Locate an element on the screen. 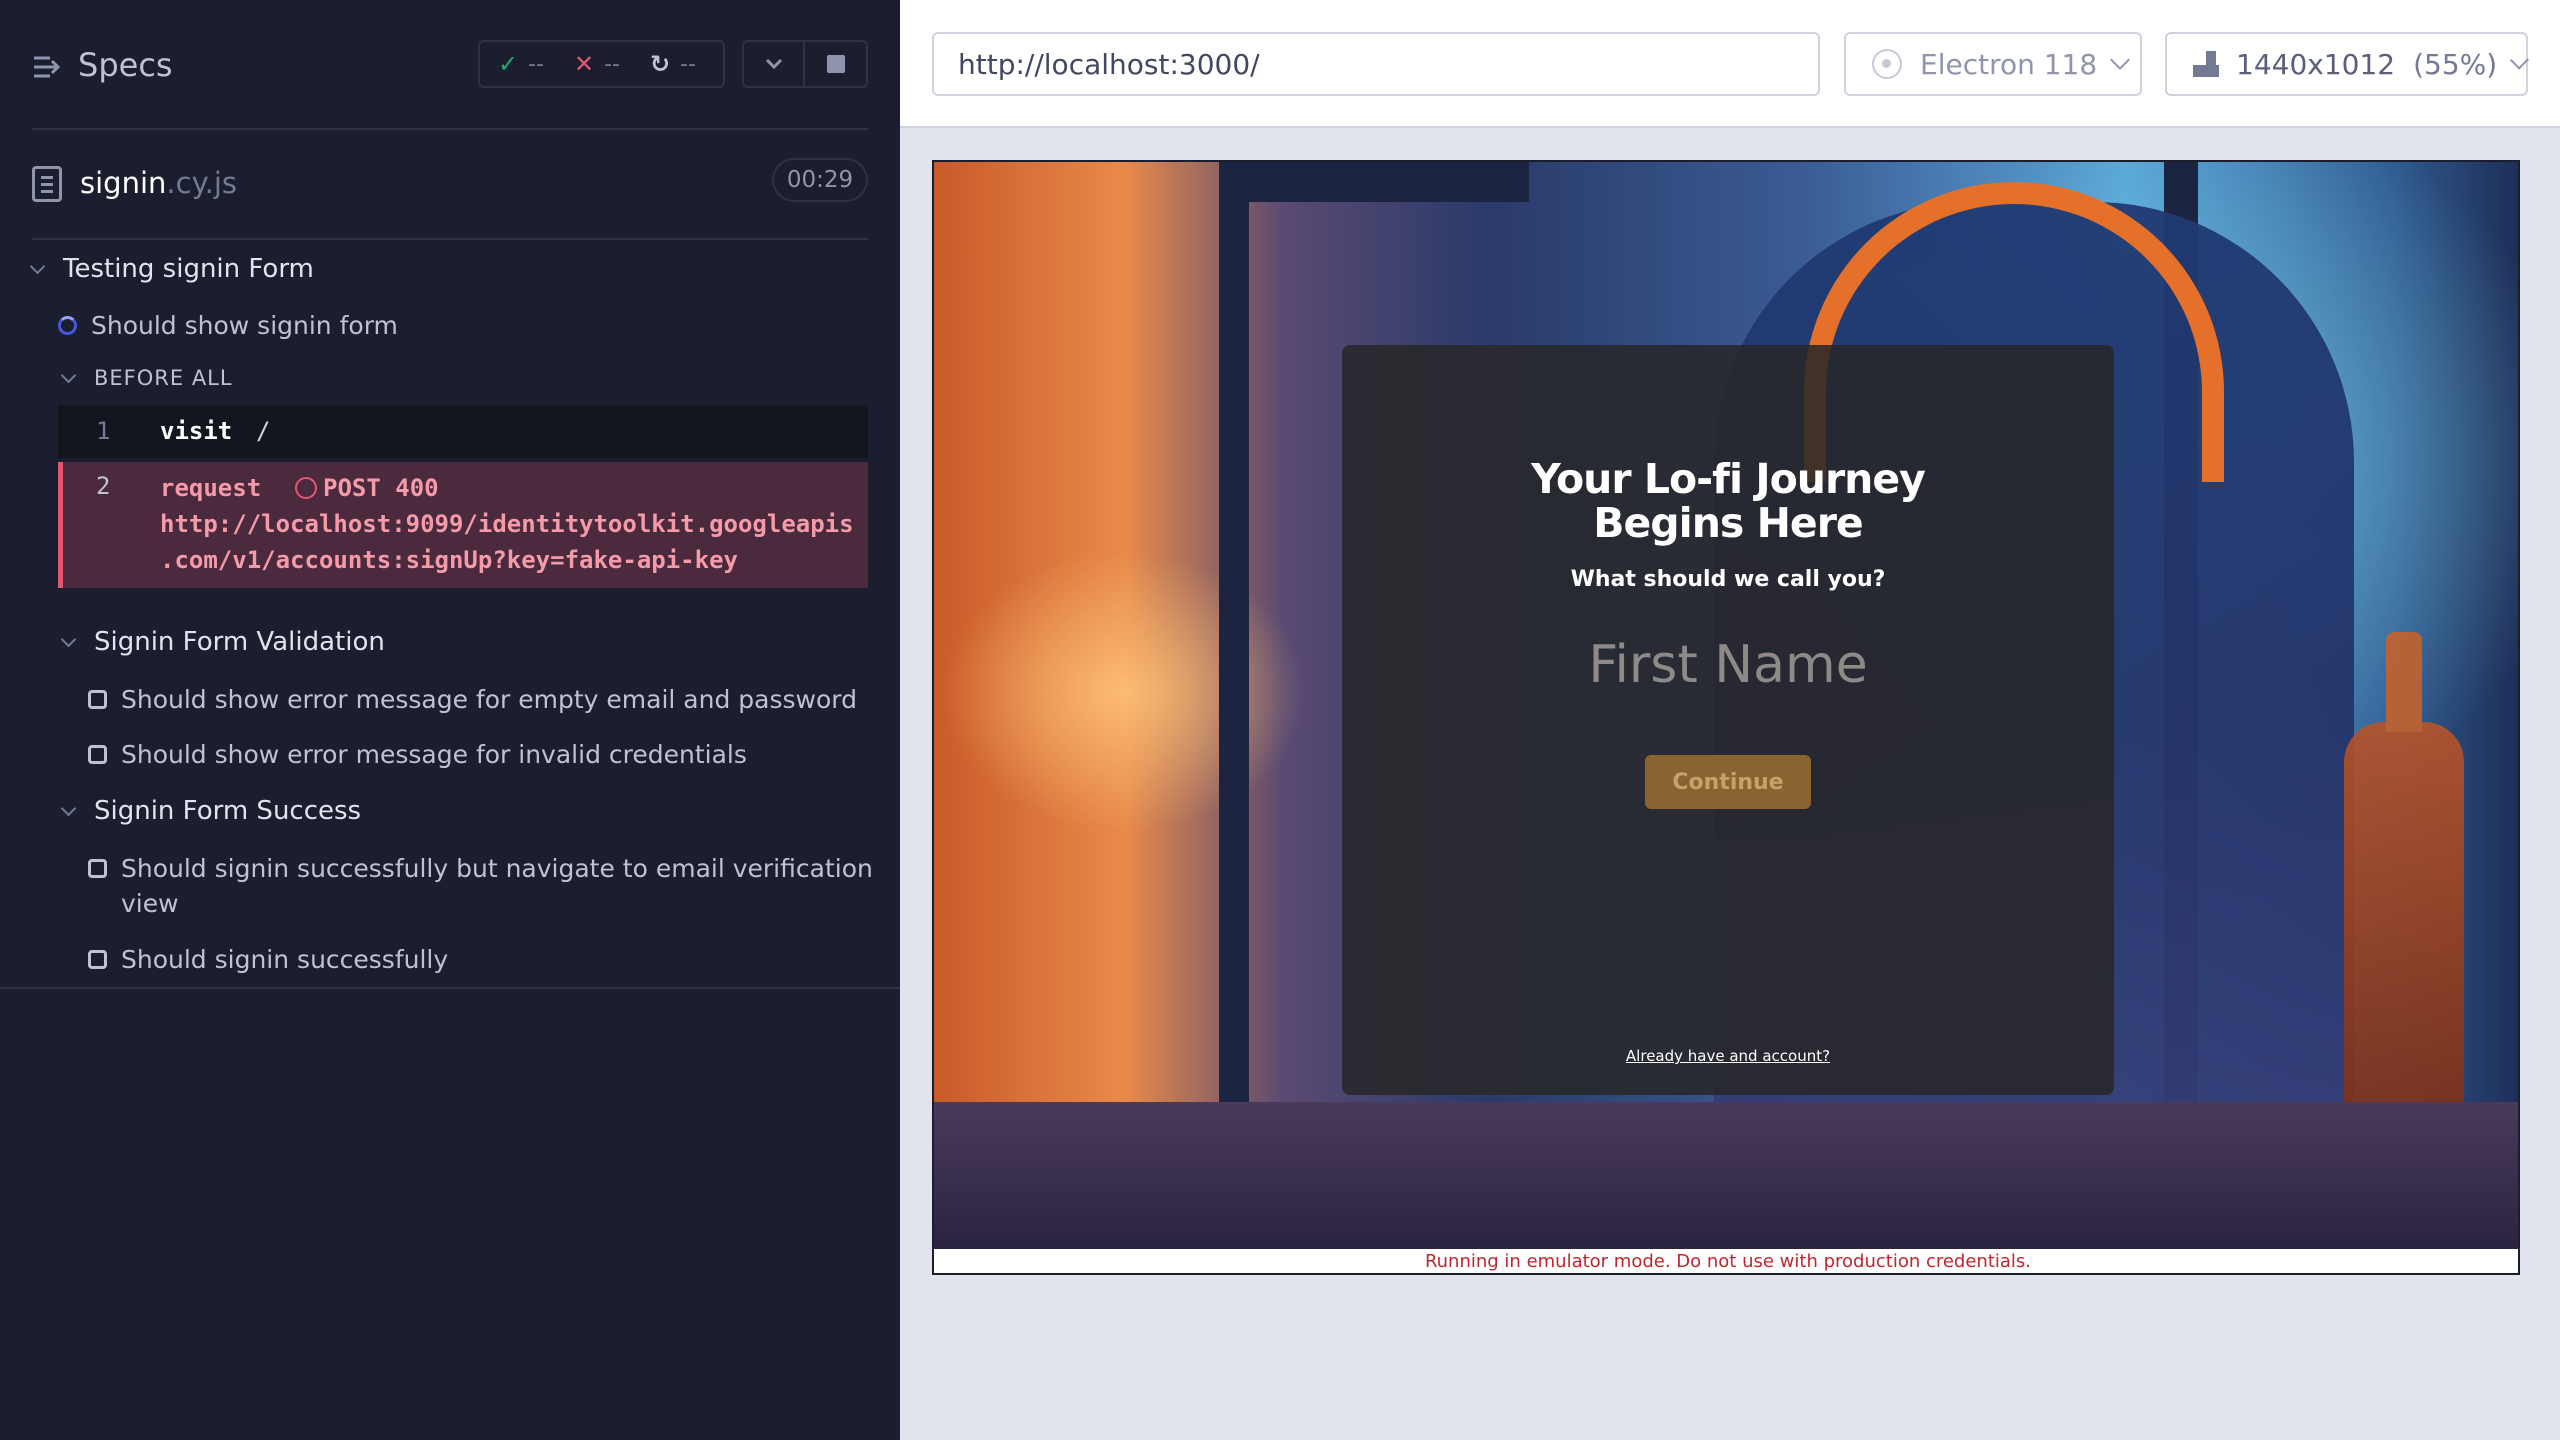 Image resolution: width=2560 pixels, height=1440 pixels. file-icon is located at coordinates (47, 184).